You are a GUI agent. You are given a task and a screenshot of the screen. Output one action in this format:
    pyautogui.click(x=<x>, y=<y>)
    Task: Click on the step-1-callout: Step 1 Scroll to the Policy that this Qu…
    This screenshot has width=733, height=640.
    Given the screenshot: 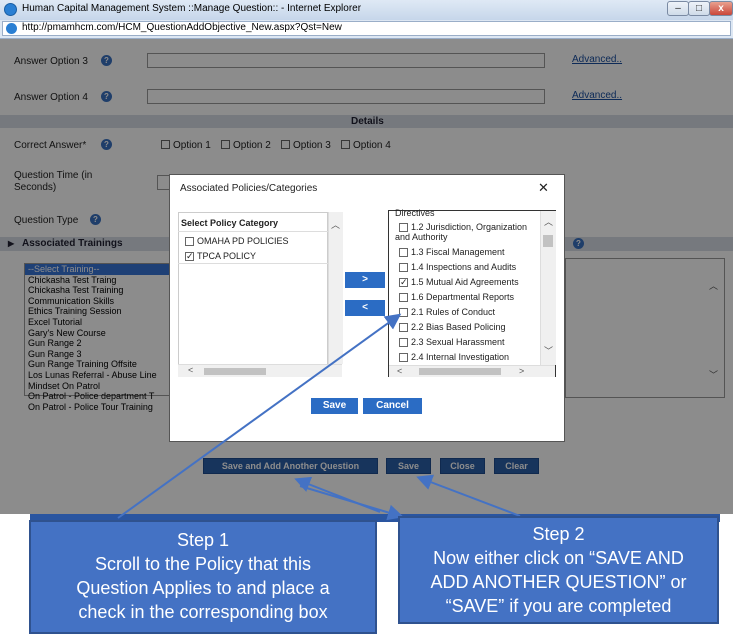 What is the action you would take?
    pyautogui.click(x=203, y=577)
    